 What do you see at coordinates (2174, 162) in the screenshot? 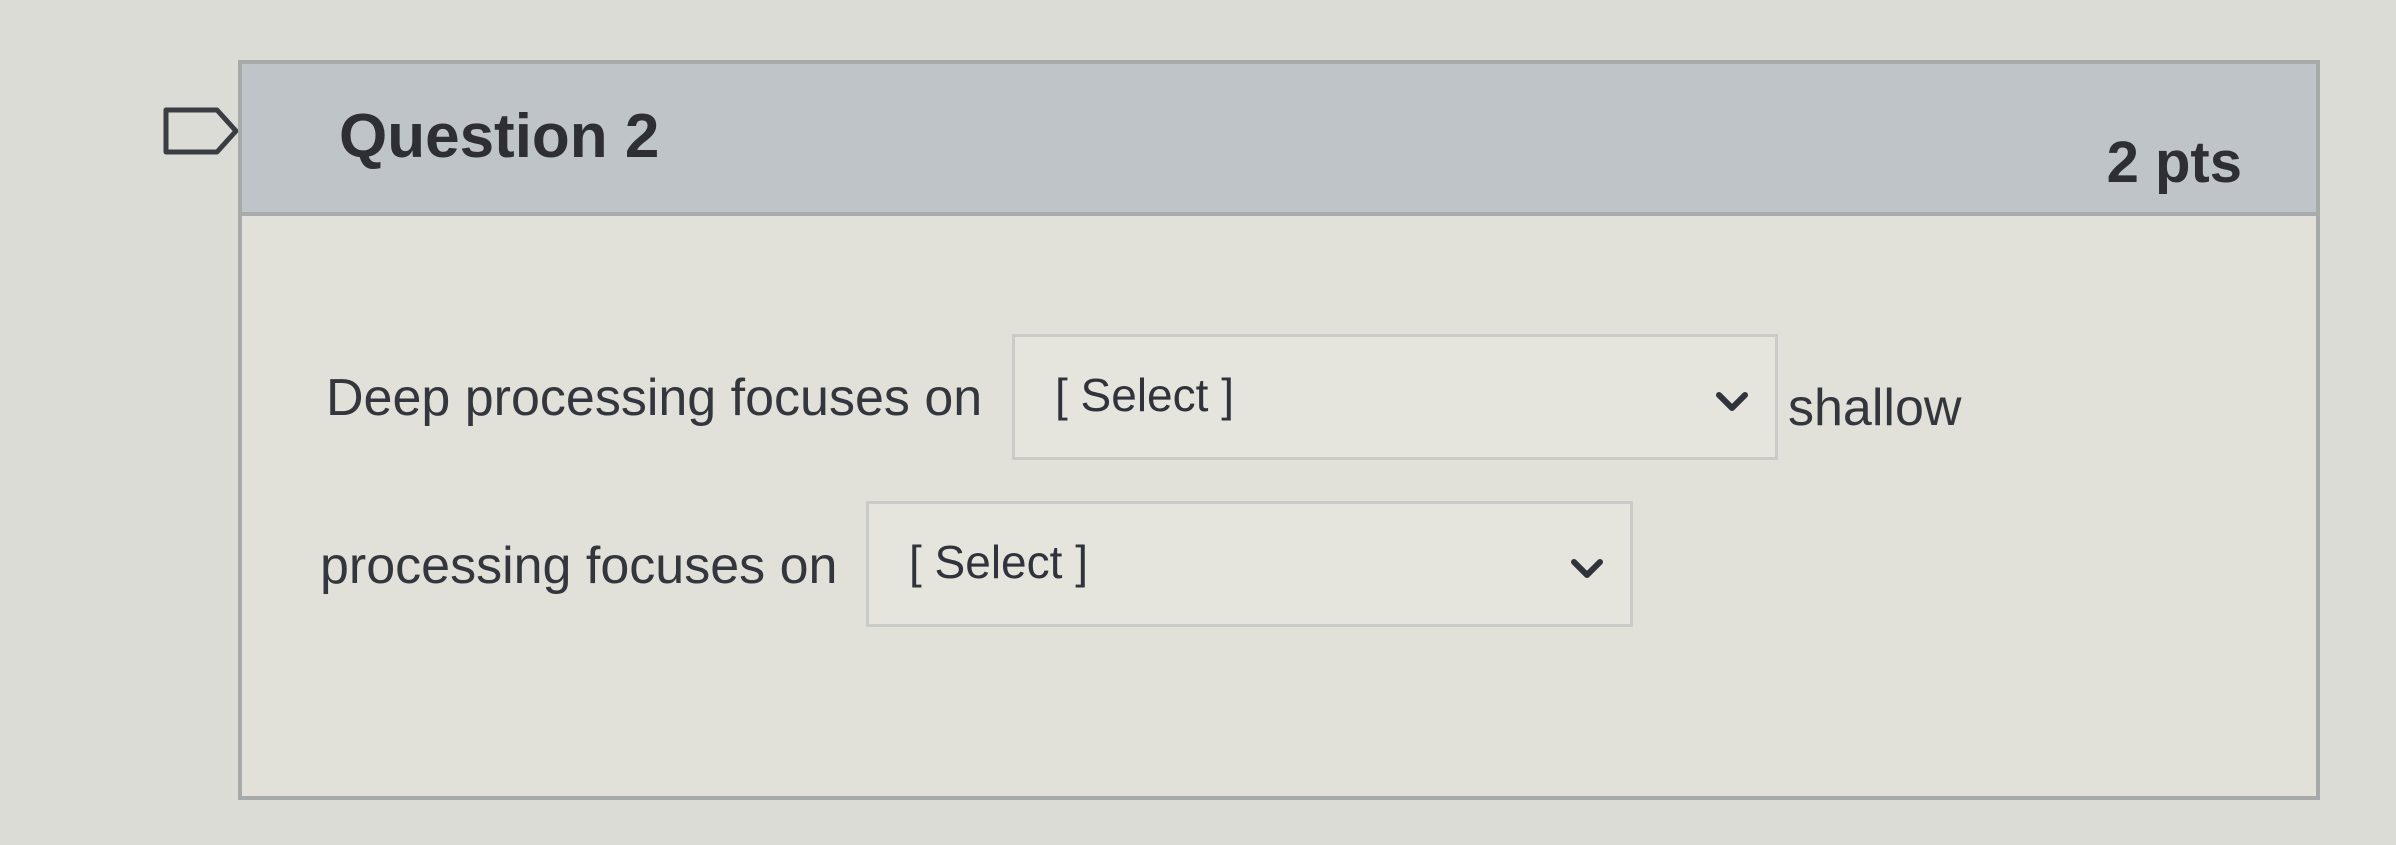
I see `question-points: 2 pts` at bounding box center [2174, 162].